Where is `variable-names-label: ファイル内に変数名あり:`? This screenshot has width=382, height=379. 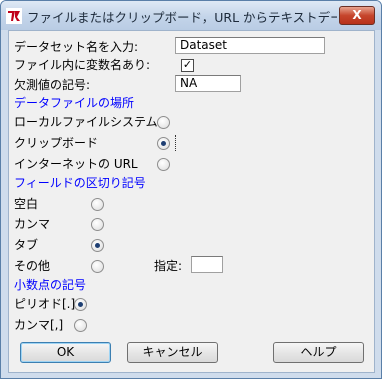
variable-names-label: ファイル内に変数名あり: is located at coordinates (82, 65).